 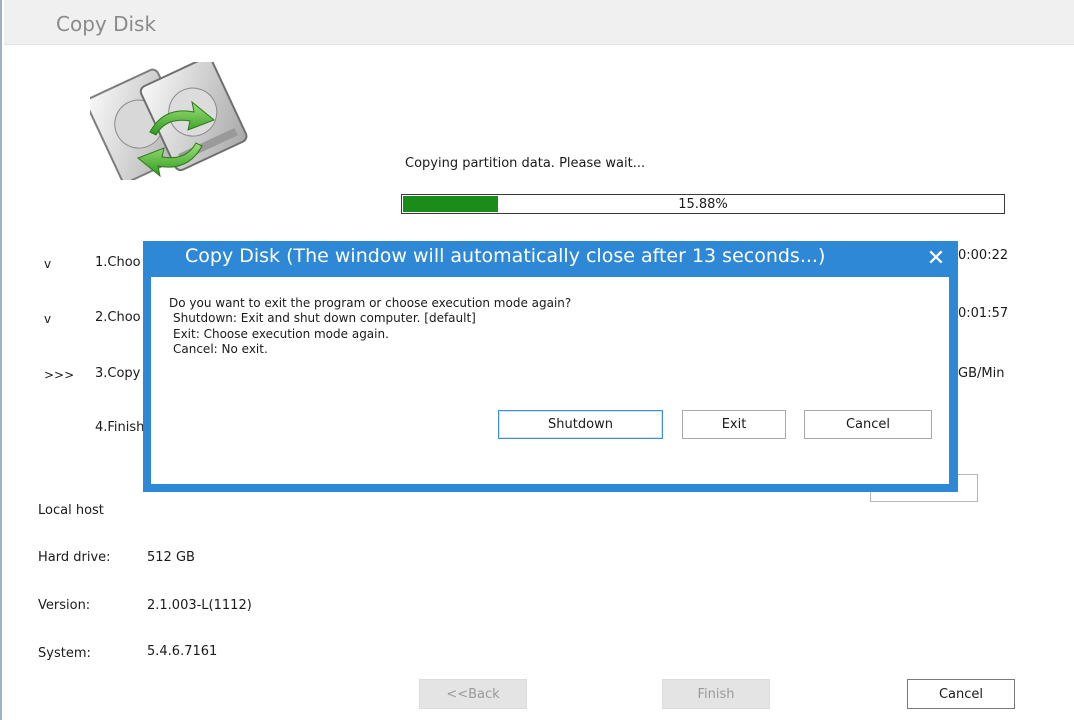 What do you see at coordinates (281, 334) in the screenshot?
I see `dialog-exit-desc: Exit: Choose execution mode again.` at bounding box center [281, 334].